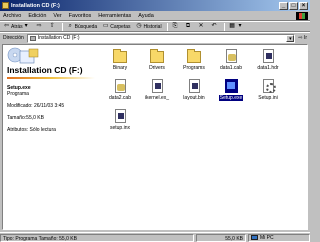 The image size is (320, 242). Describe the element at coordinates (231, 68) in the screenshot. I see `file-label: data1.cab` at that location.